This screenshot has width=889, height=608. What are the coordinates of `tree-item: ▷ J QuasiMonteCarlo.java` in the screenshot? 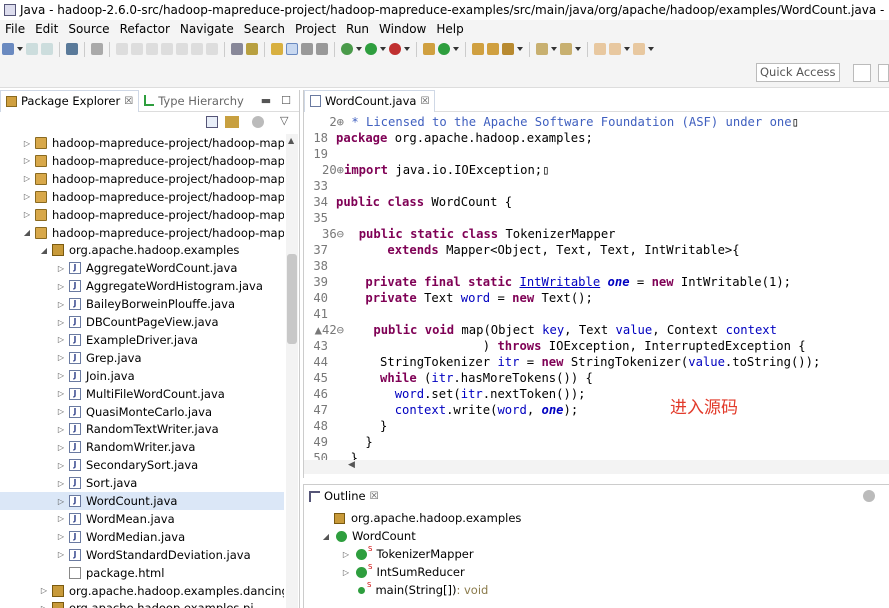 It's located at (142, 412).